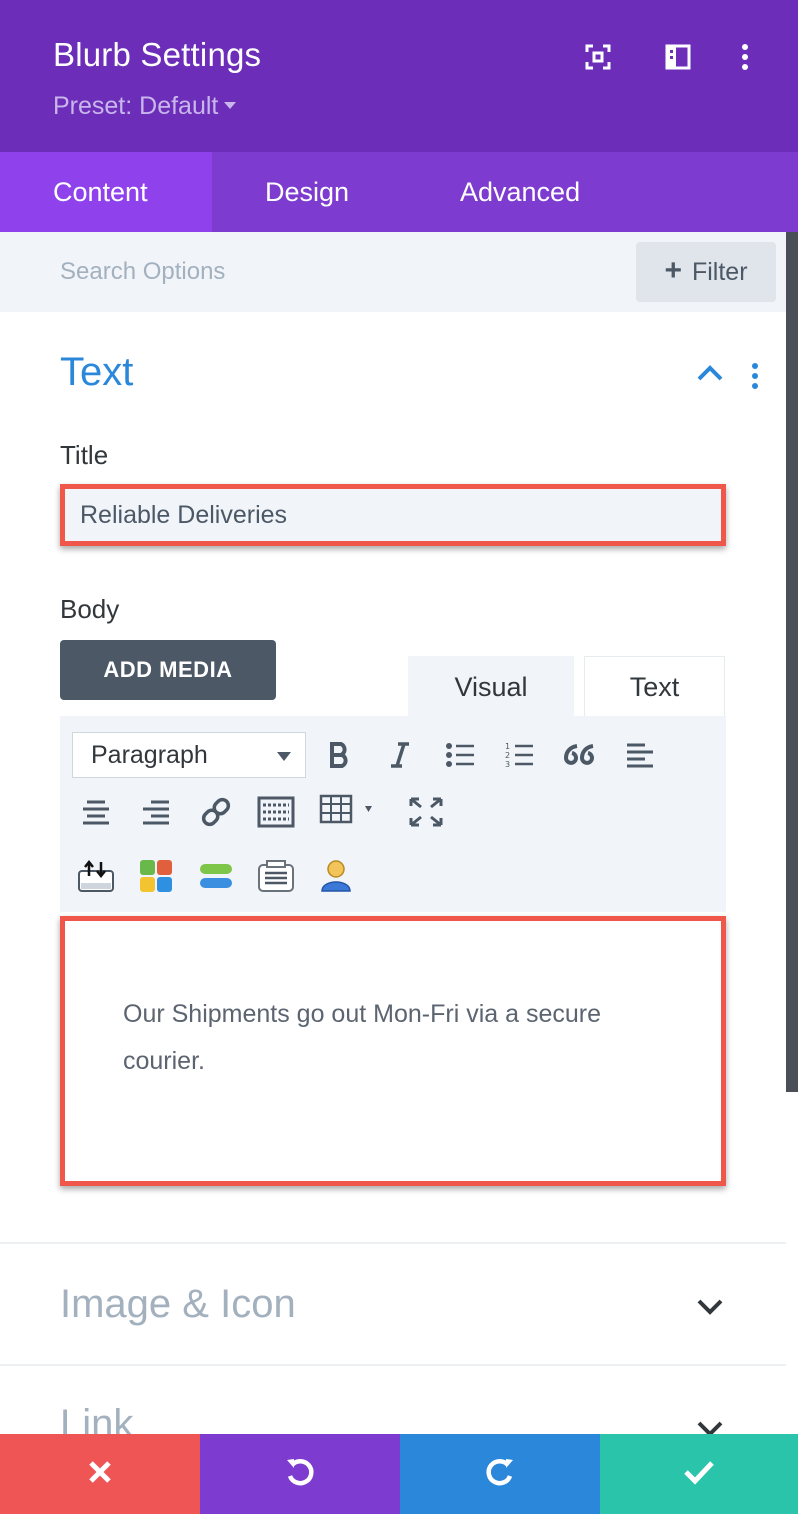 Image resolution: width=798 pixels, height=1514 pixels. What do you see at coordinates (340, 755) in the screenshot?
I see `bold-icon` at bounding box center [340, 755].